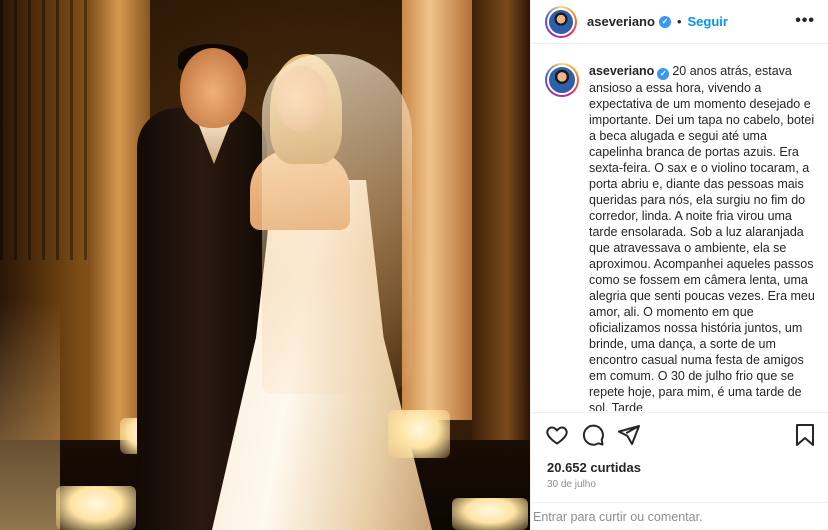 This screenshot has height=530, width=828. I want to click on heart-icon, so click(557, 435).